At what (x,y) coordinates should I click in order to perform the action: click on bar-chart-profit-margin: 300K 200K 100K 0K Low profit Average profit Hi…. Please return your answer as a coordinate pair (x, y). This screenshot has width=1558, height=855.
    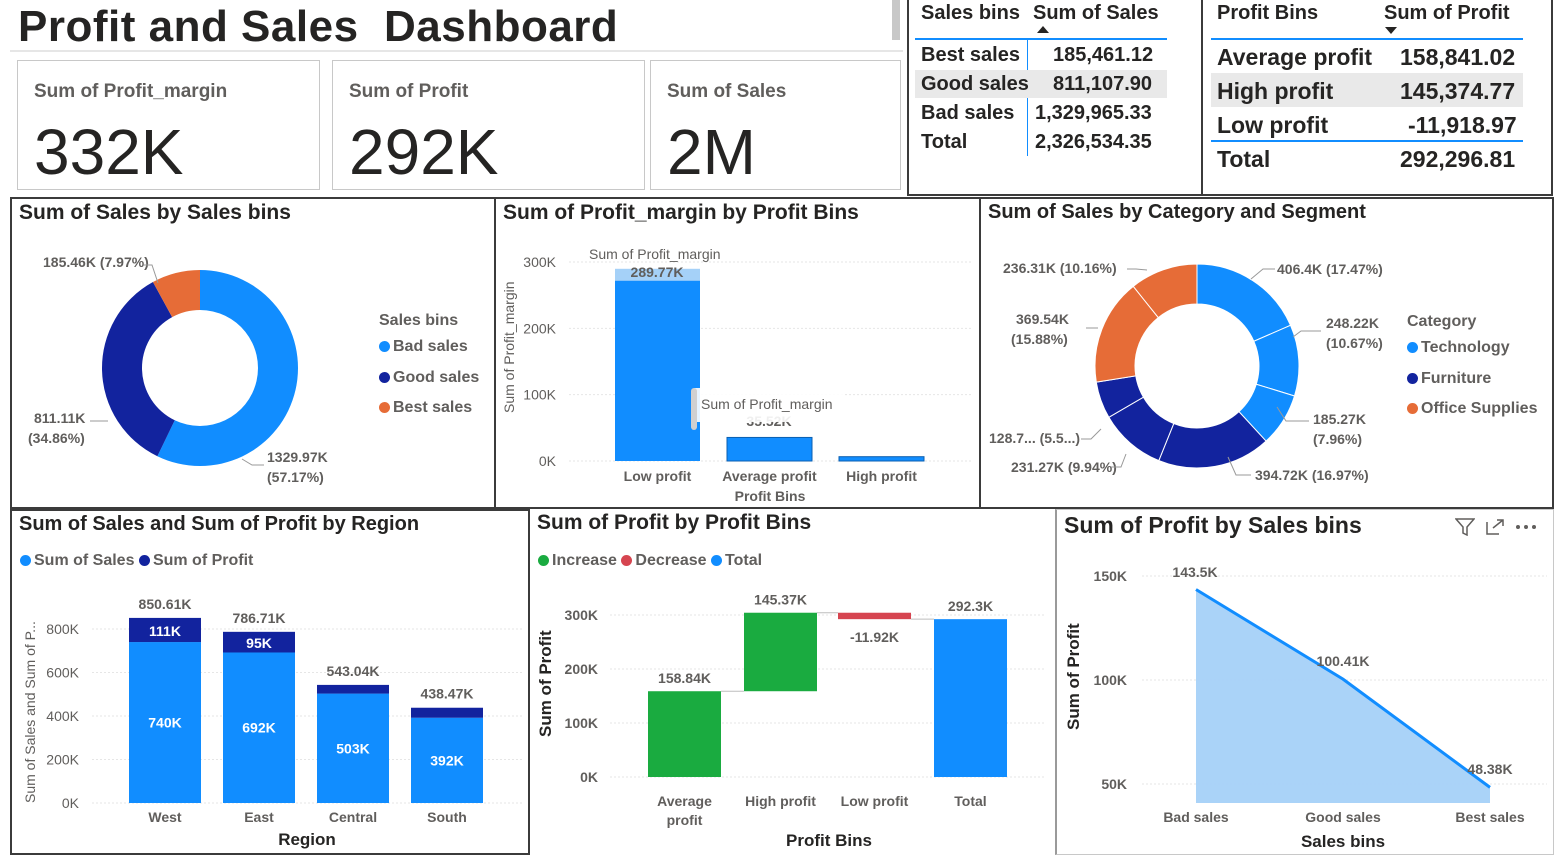
    Looking at the image, I should click on (738, 354).